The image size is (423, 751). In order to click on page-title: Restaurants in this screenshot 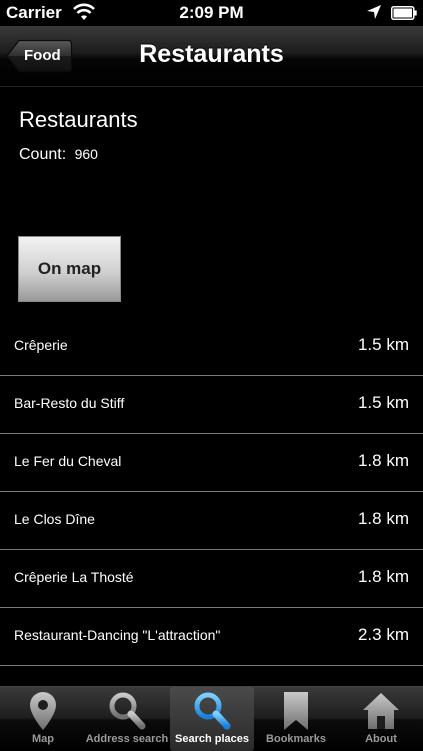, I will do `click(211, 54)`.